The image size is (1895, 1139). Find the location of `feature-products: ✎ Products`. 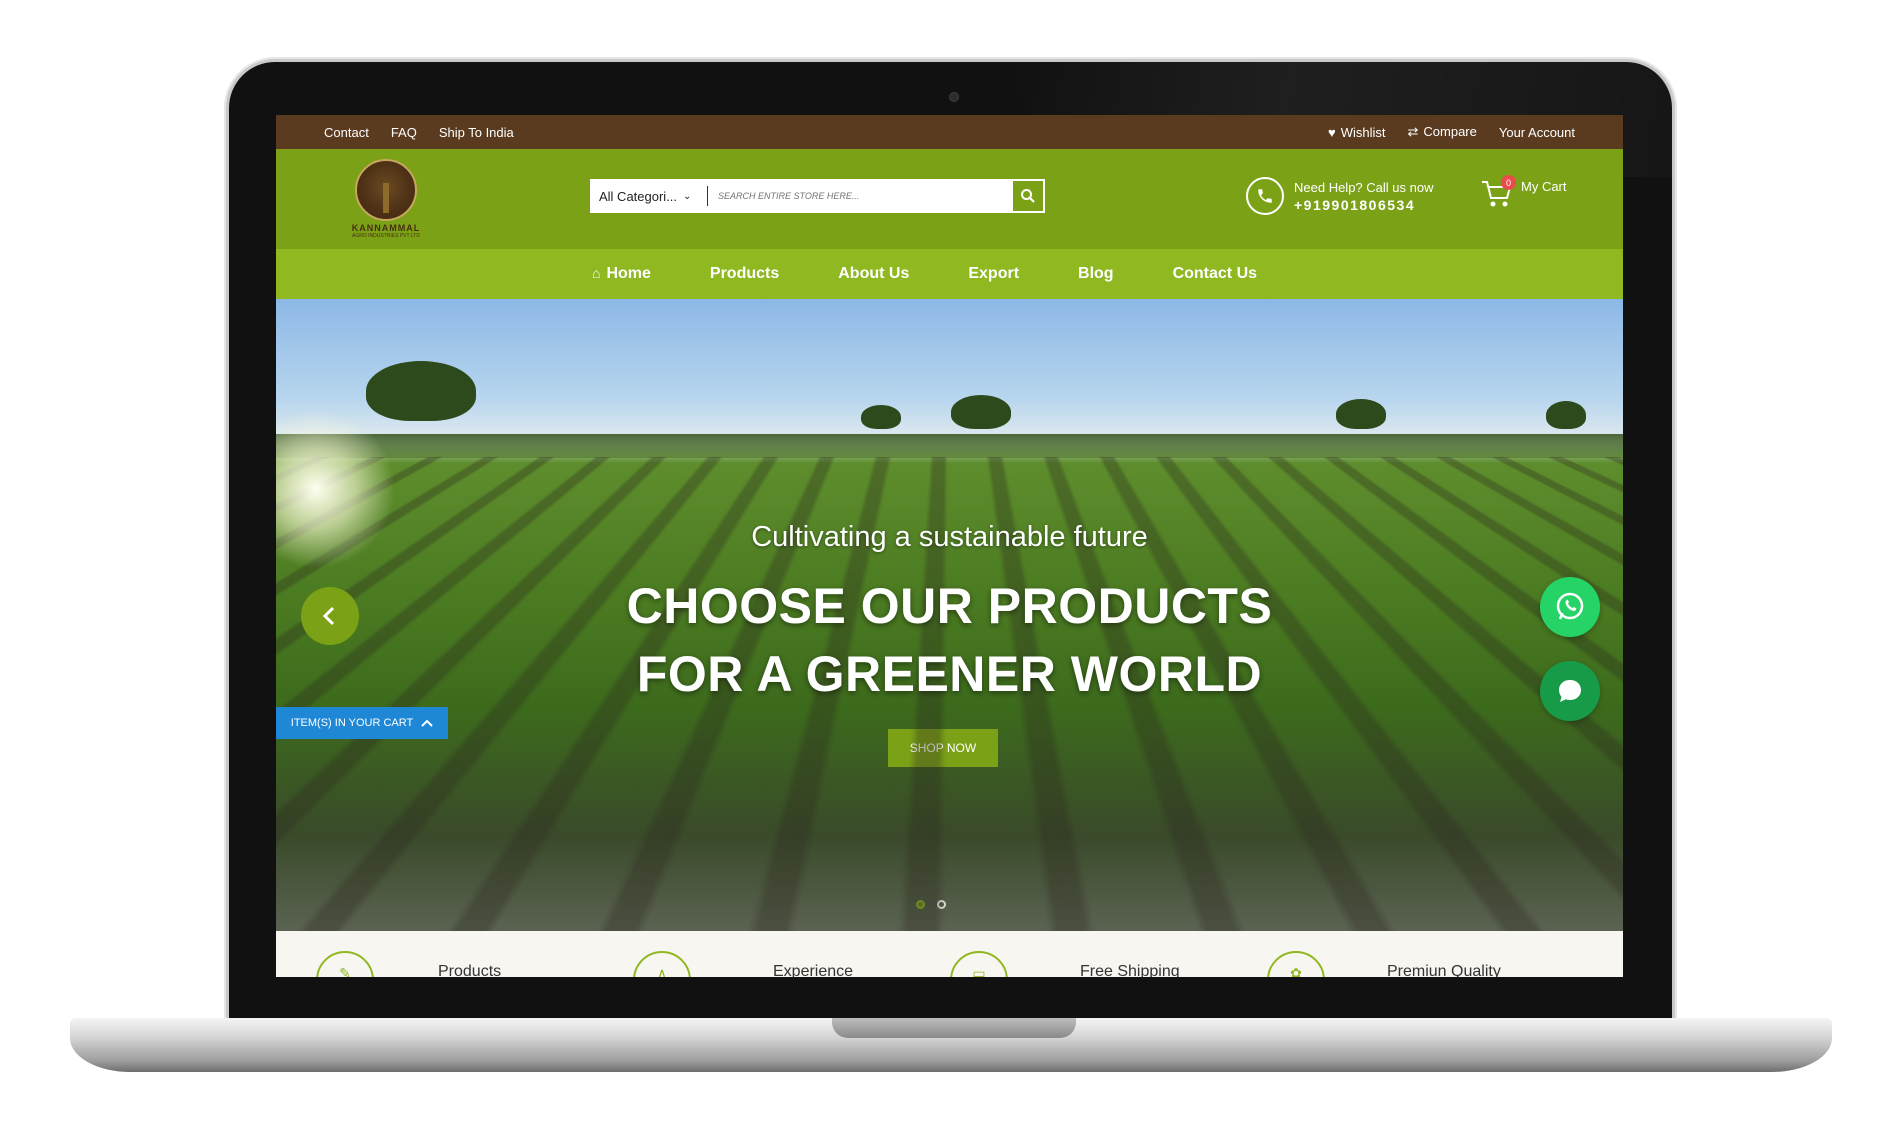

feature-products: ✎ Products is located at coordinates (408, 964).